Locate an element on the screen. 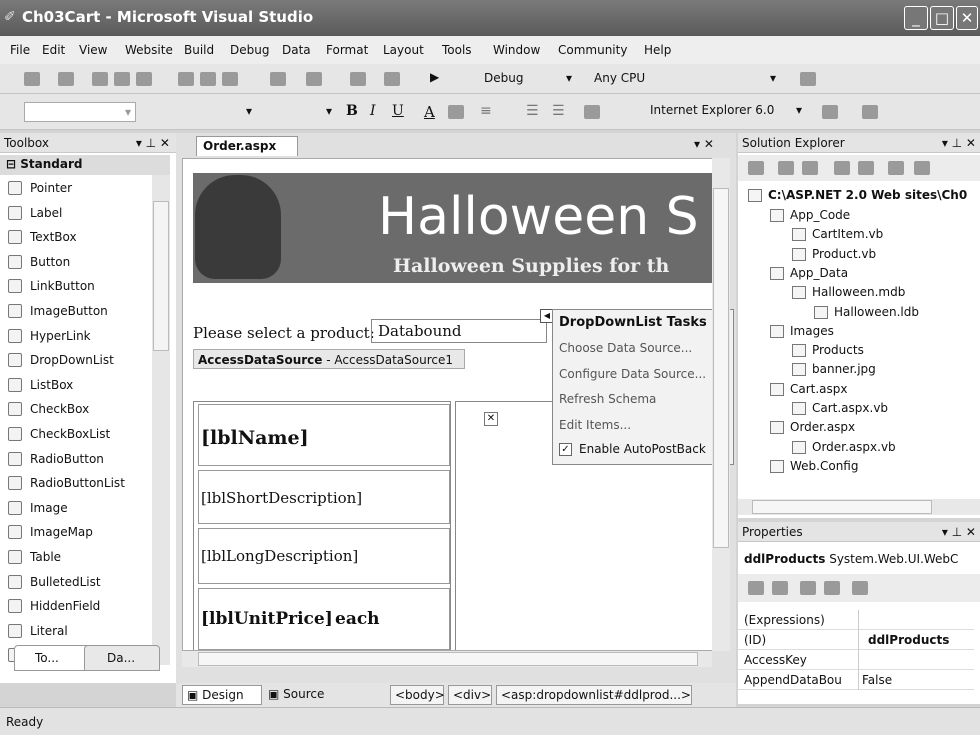 This screenshot has width=980, height=735. events-icon is located at coordinates (832, 588).